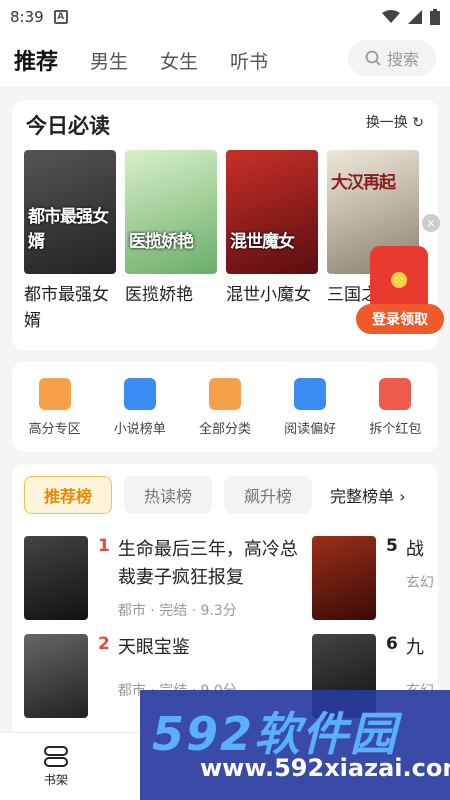  Describe the element at coordinates (400, 319) in the screenshot. I see `login-claim-button: 登录领取` at that location.